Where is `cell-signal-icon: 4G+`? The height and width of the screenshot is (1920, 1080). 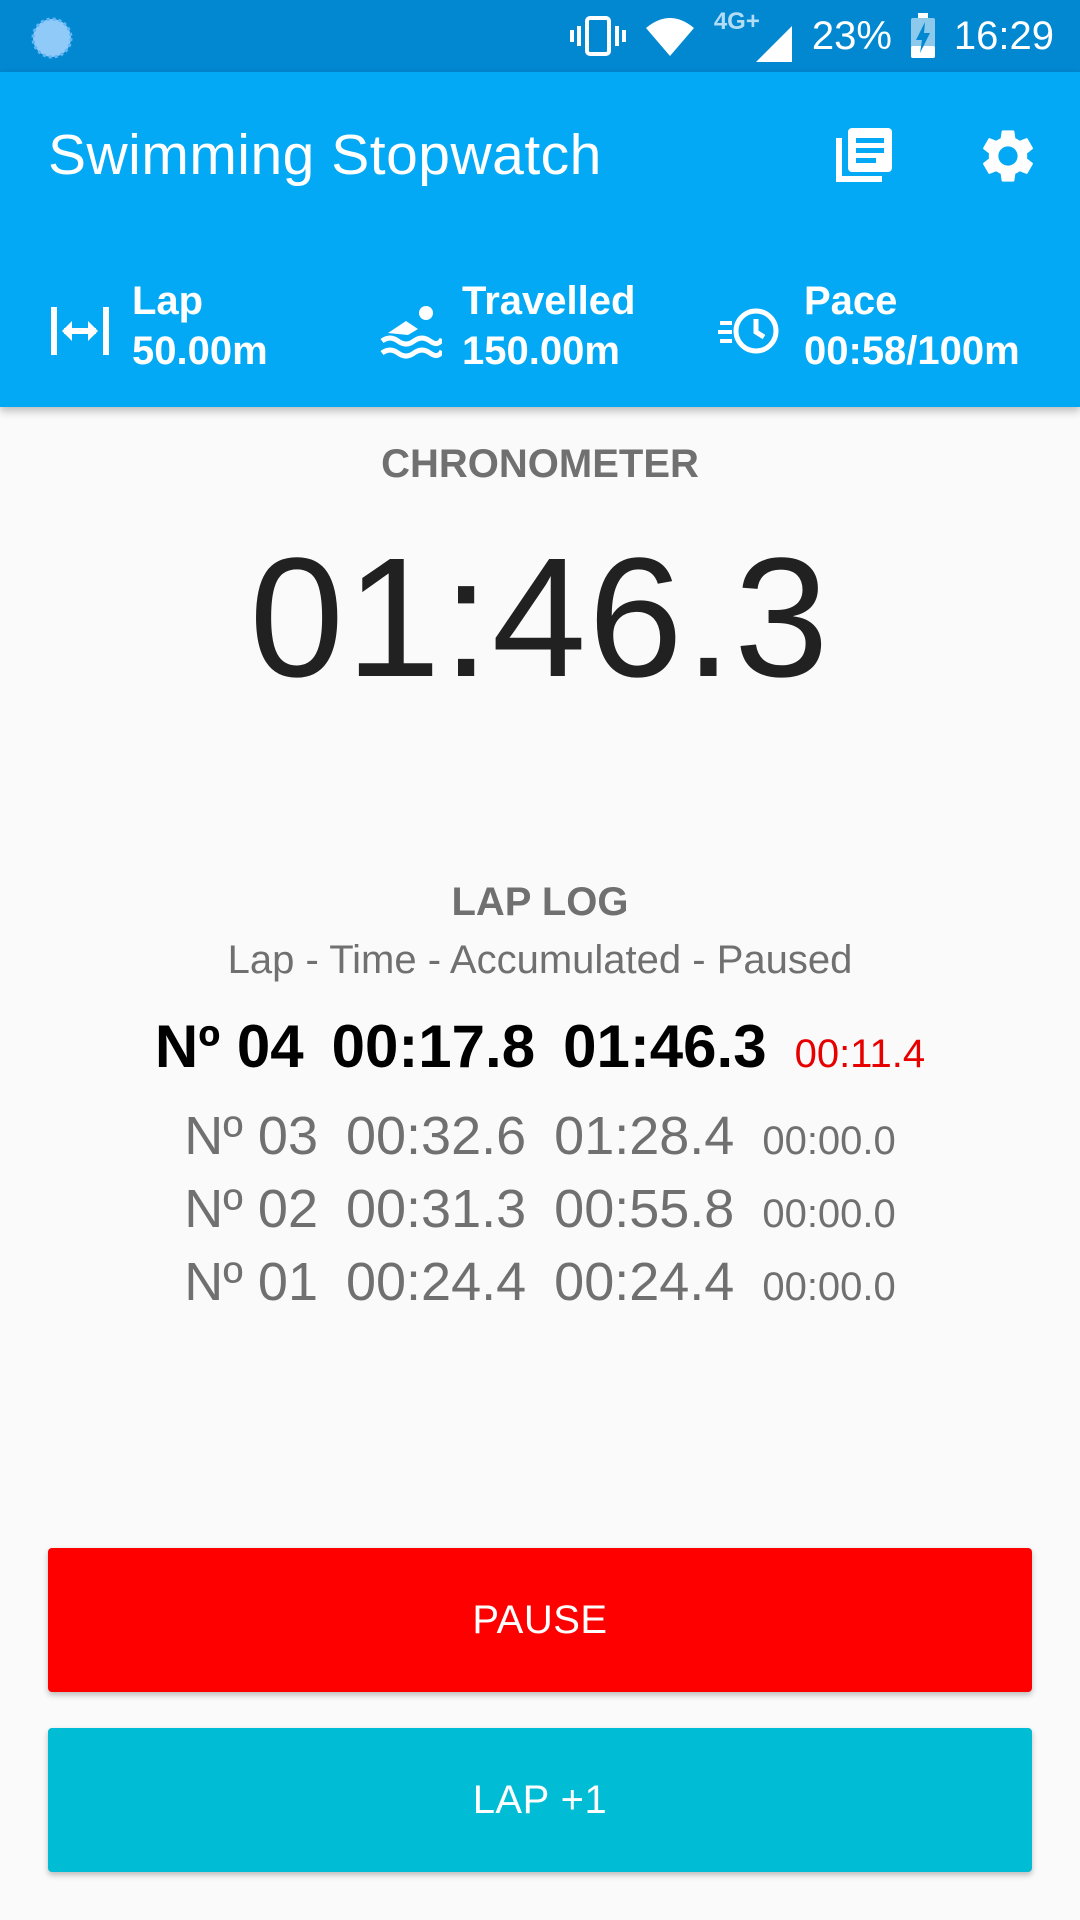
cell-signal-icon: 4G+ is located at coordinates (754, 36).